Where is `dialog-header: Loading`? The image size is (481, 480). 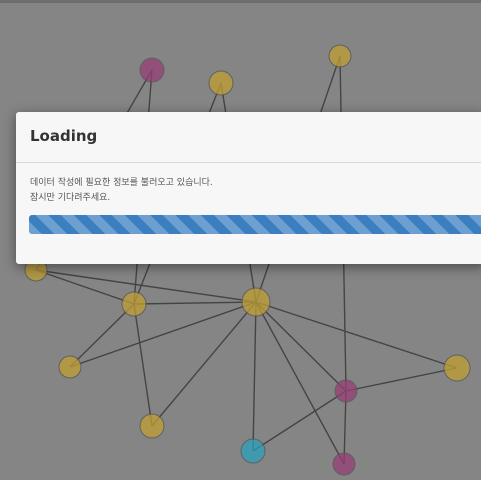 dialog-header: Loading is located at coordinates (248, 137).